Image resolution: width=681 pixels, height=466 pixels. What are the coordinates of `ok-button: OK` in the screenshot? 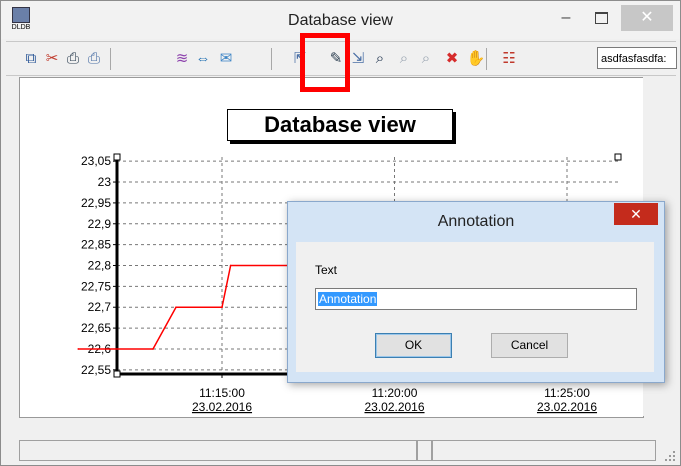 It's located at (413, 345).